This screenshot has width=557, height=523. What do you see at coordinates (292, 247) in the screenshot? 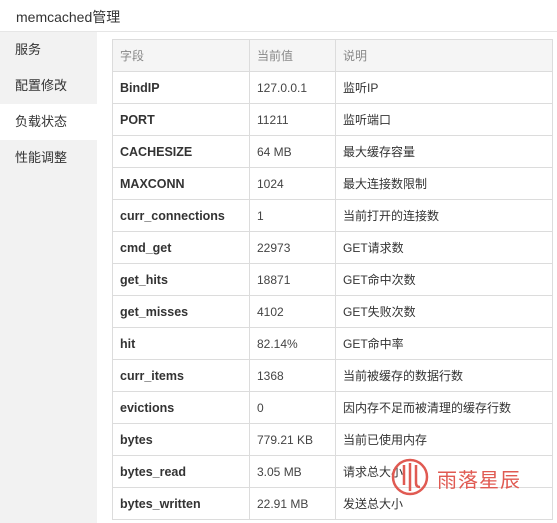
I see `cell-value: 22973` at bounding box center [292, 247].